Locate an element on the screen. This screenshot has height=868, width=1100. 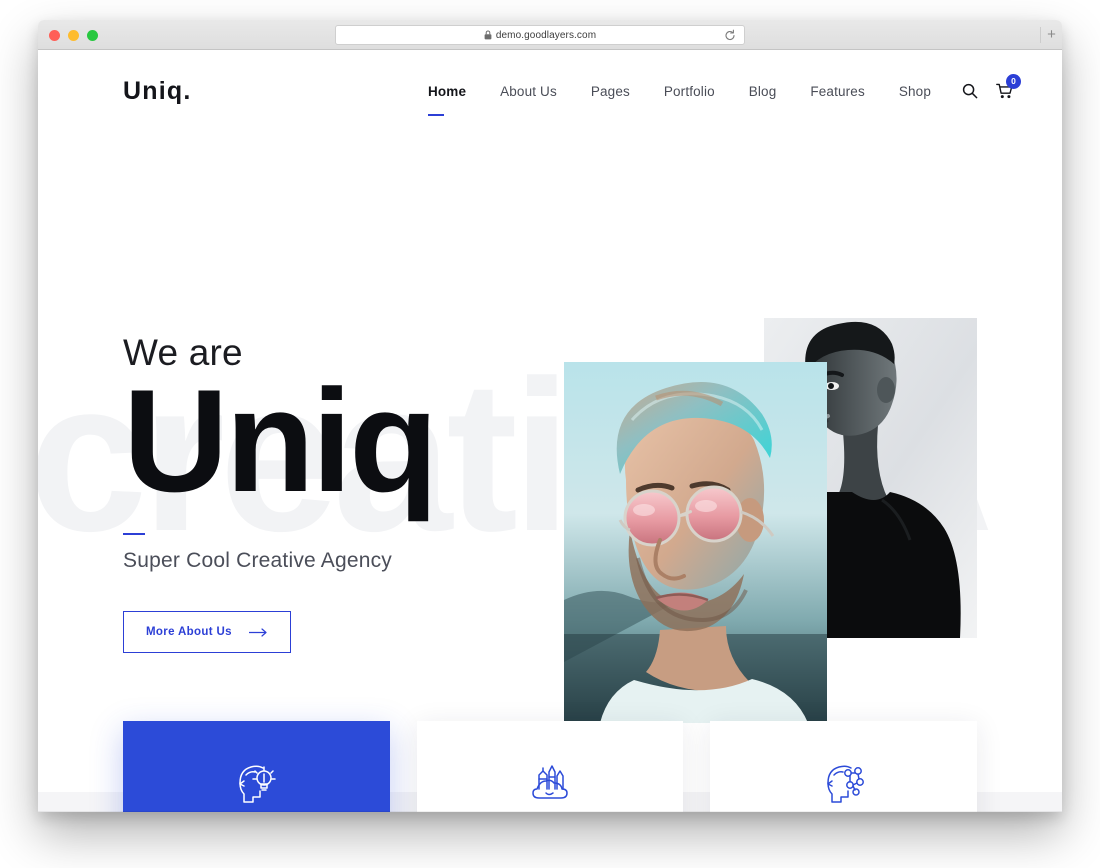
hero-title: Uniq is located at coordinates (280, 440).